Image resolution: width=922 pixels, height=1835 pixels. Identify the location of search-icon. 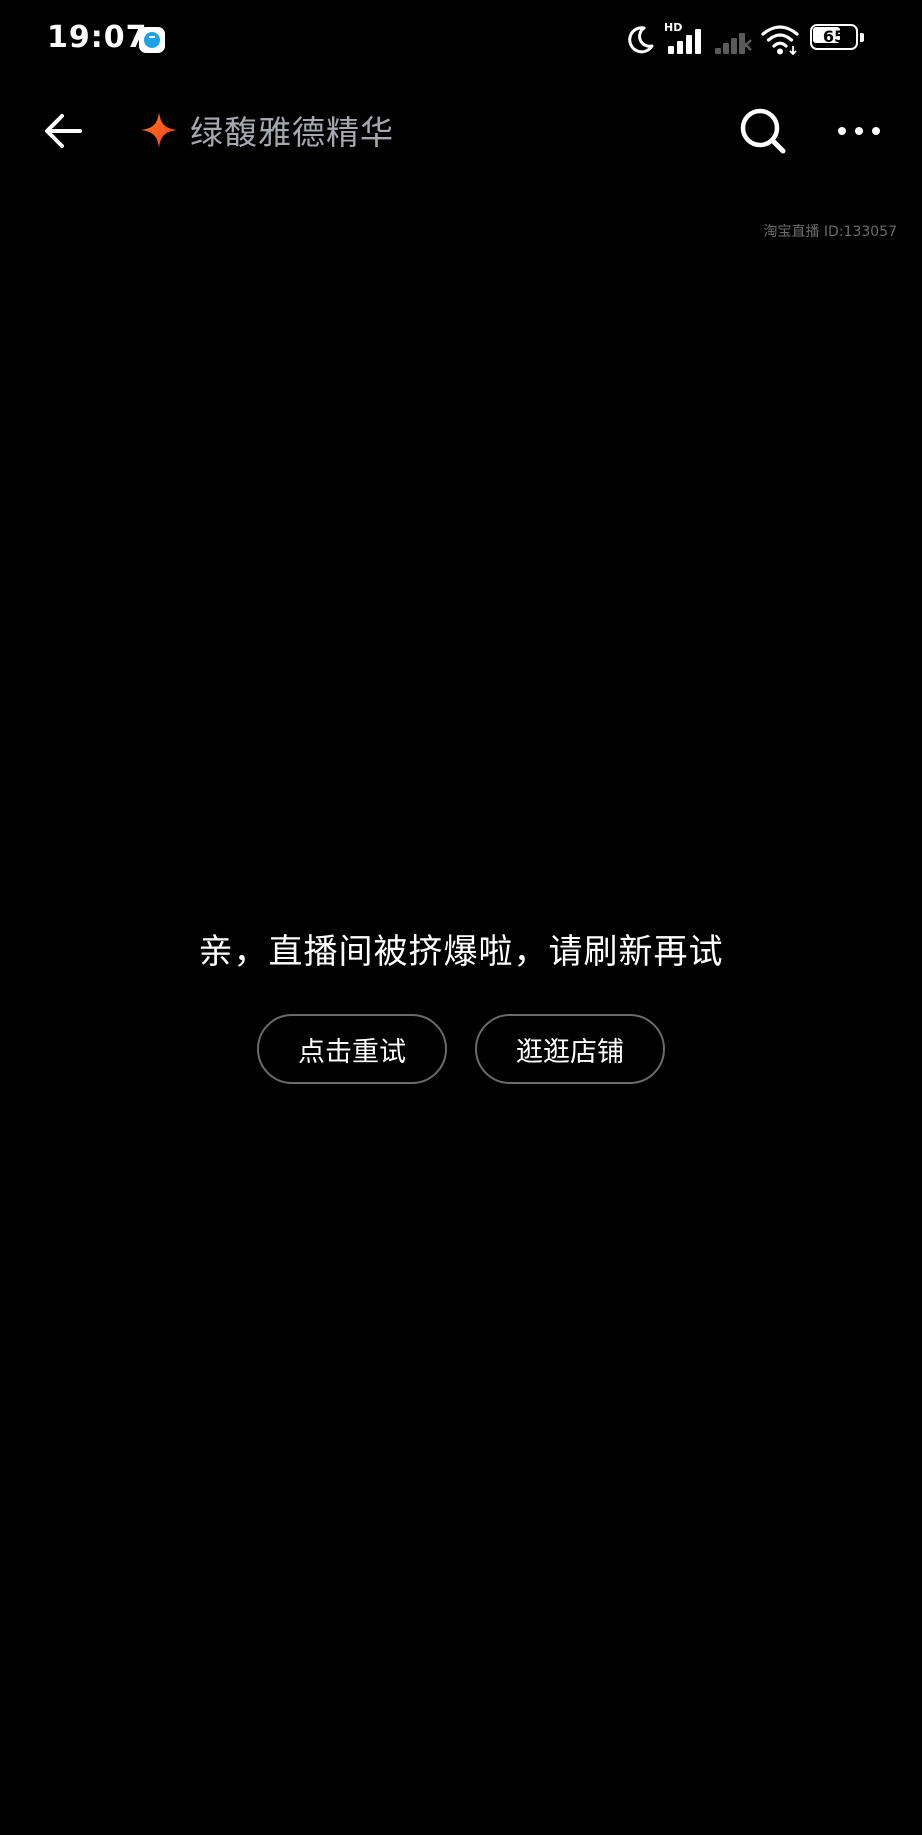
(763, 131).